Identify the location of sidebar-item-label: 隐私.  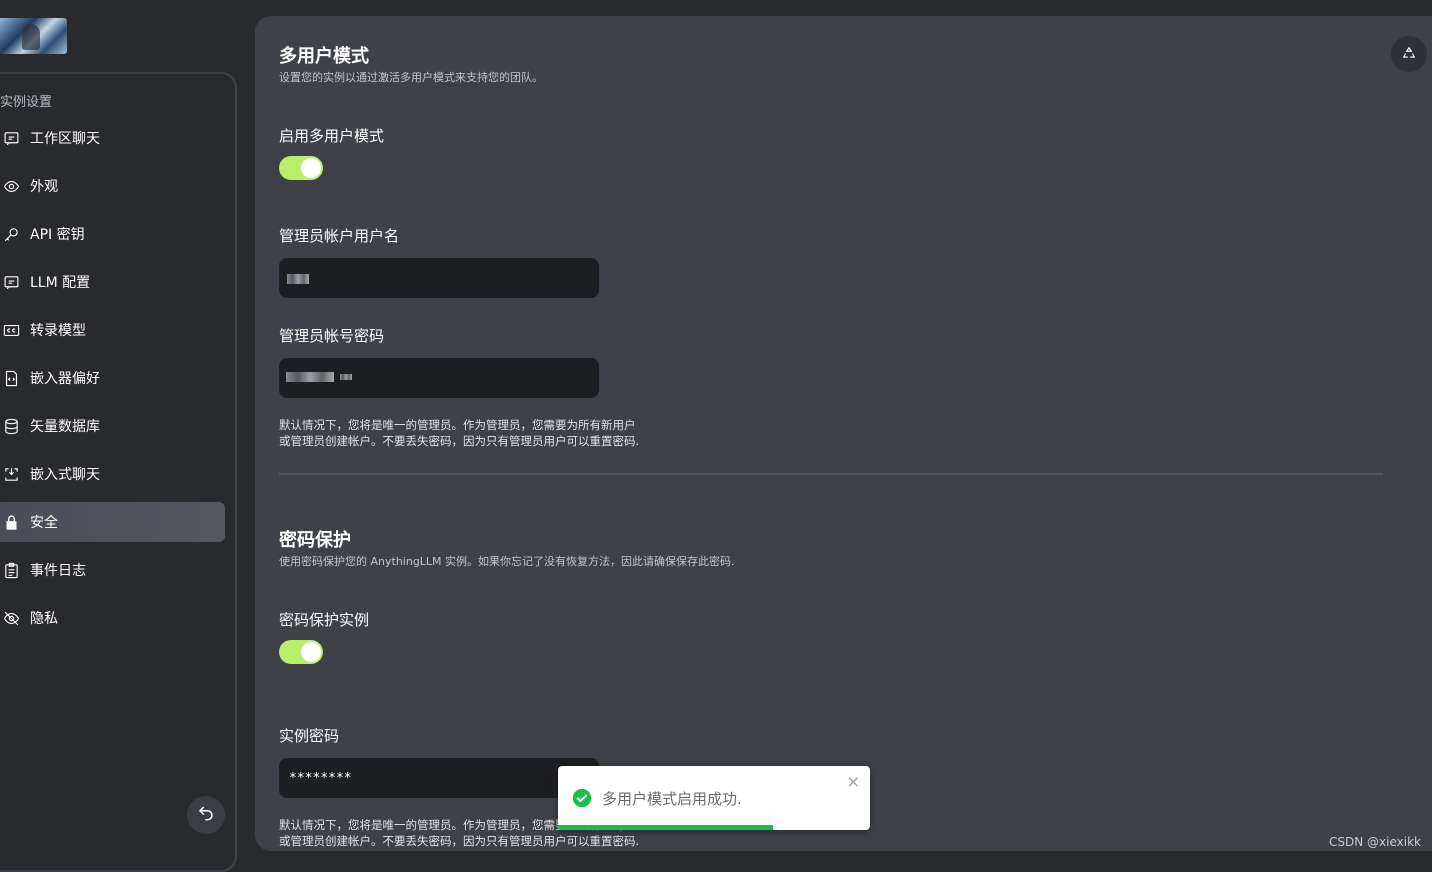
(44, 619).